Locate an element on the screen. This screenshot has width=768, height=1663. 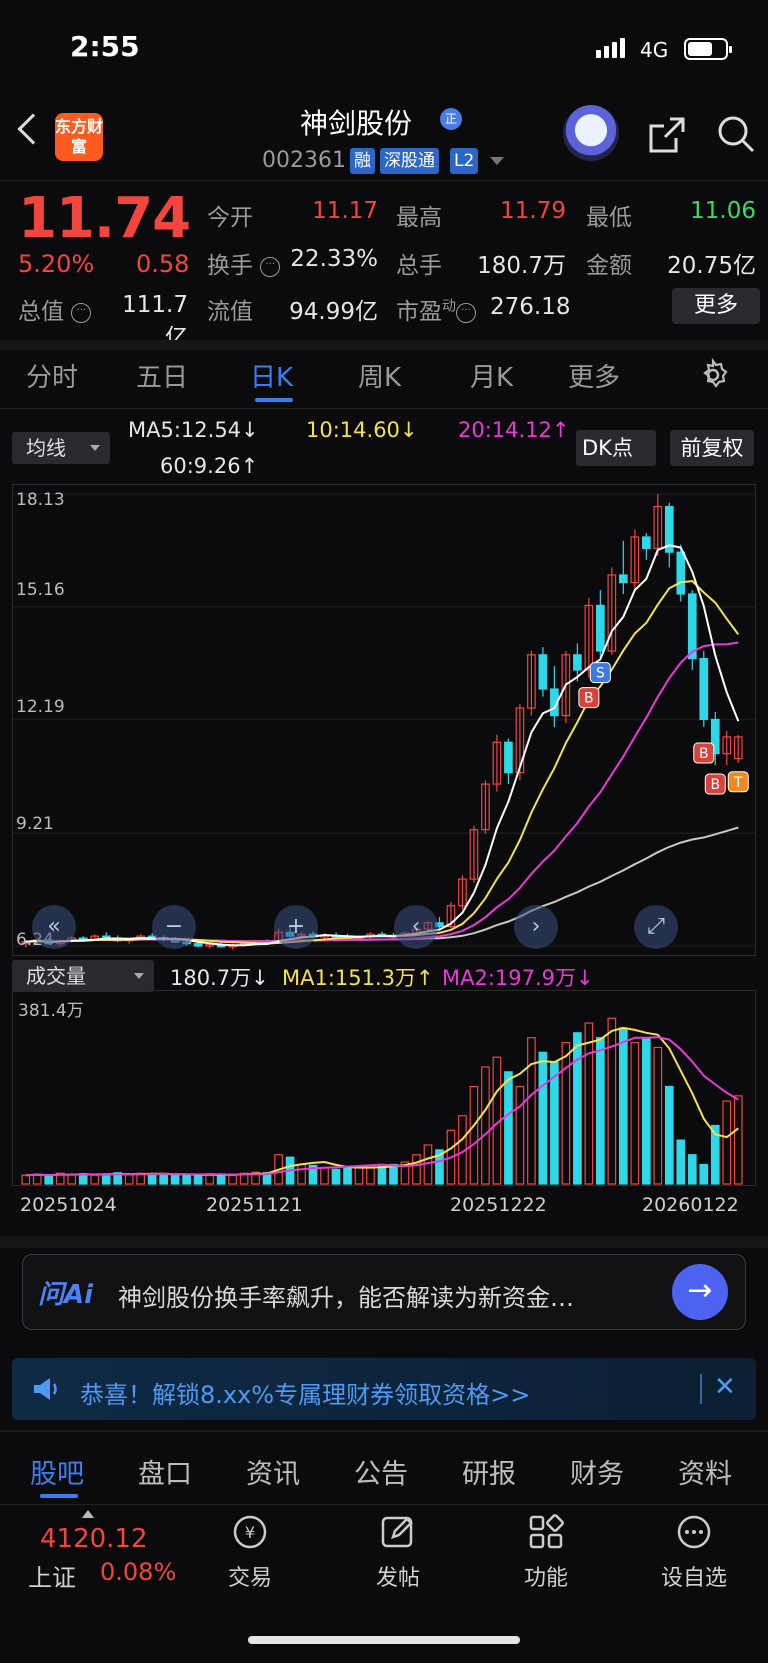
index-percent: 0.08% is located at coordinates (138, 1572).